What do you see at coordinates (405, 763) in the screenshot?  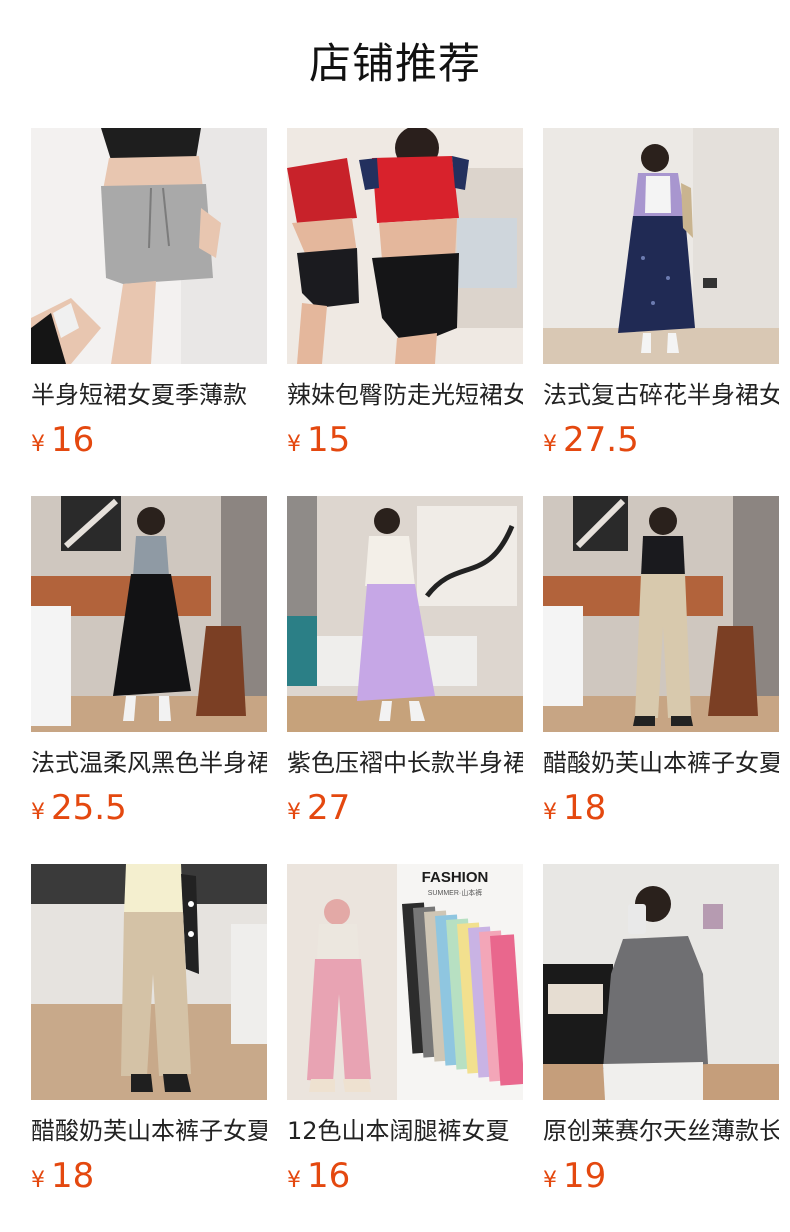 I see `product-name: 紫色压褶中长款半身裙` at bounding box center [405, 763].